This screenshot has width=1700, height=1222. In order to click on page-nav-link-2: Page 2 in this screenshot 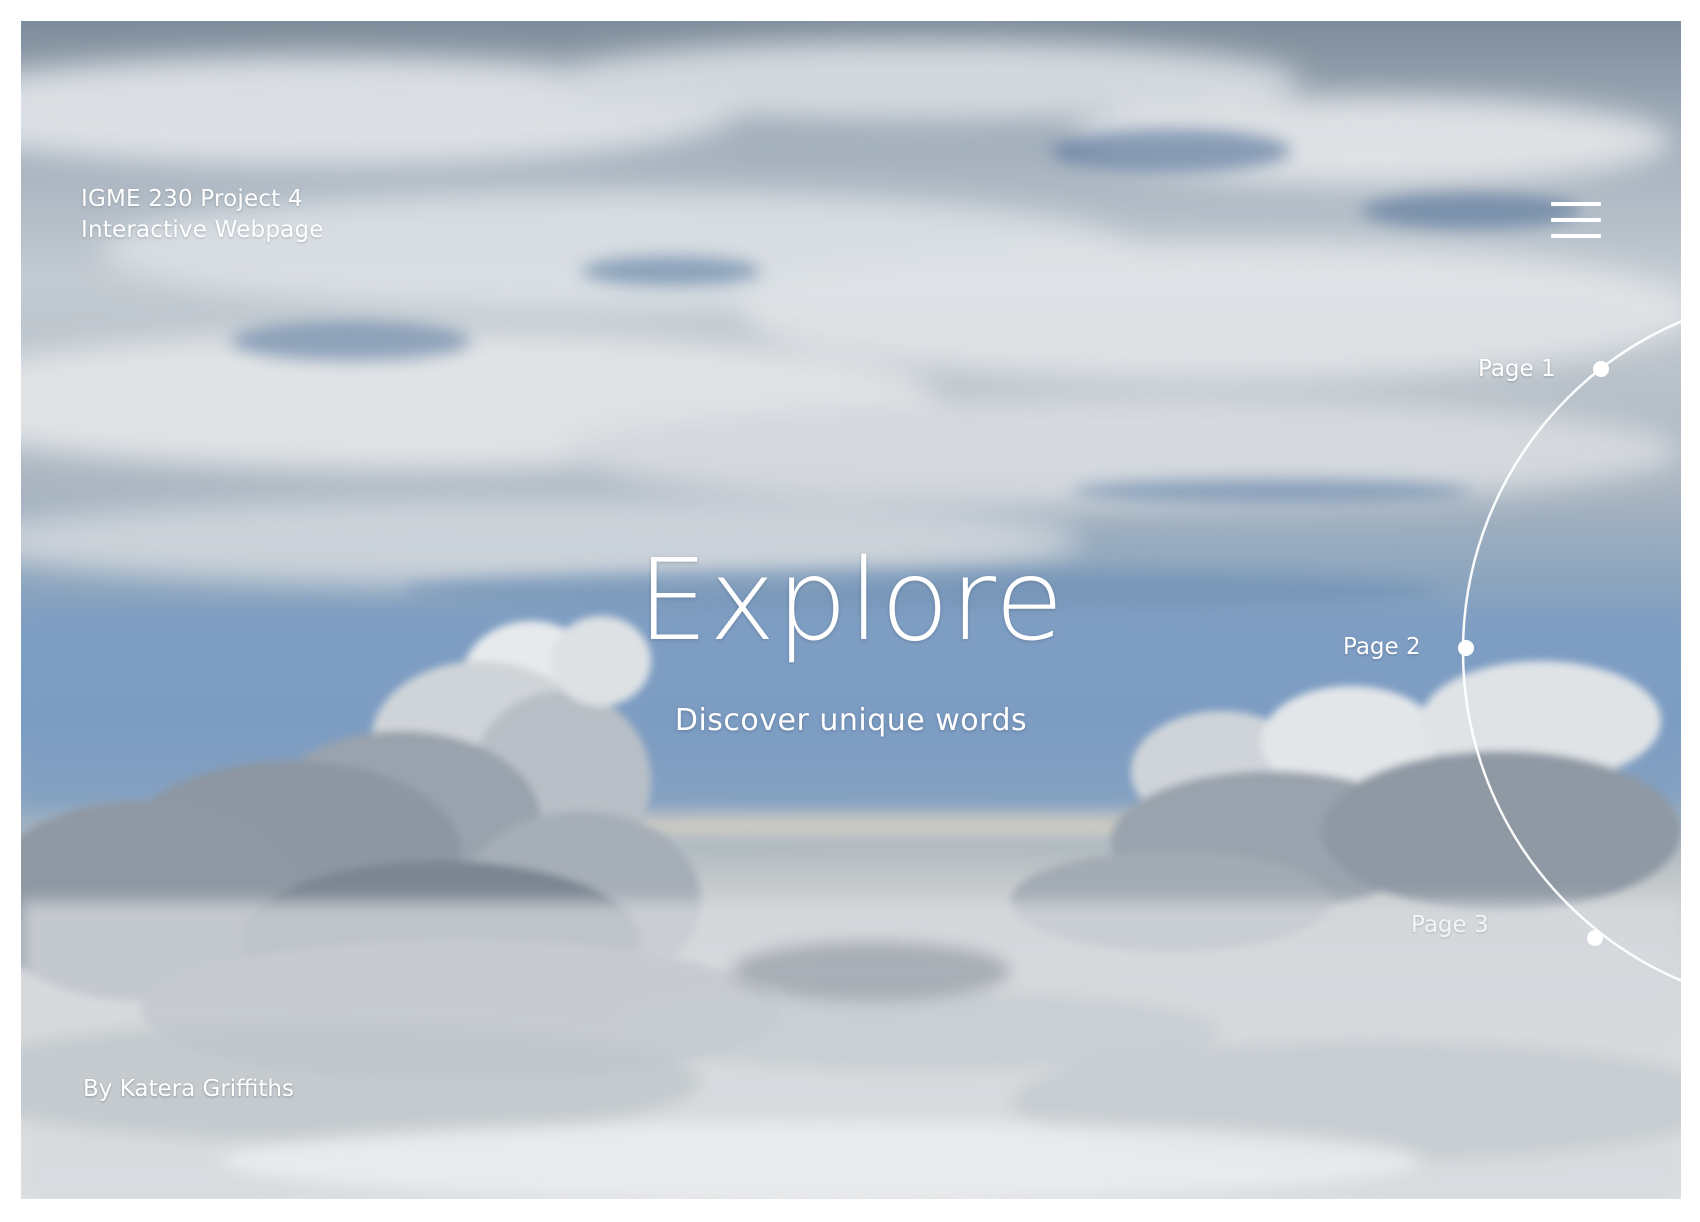, I will do `click(1382, 647)`.